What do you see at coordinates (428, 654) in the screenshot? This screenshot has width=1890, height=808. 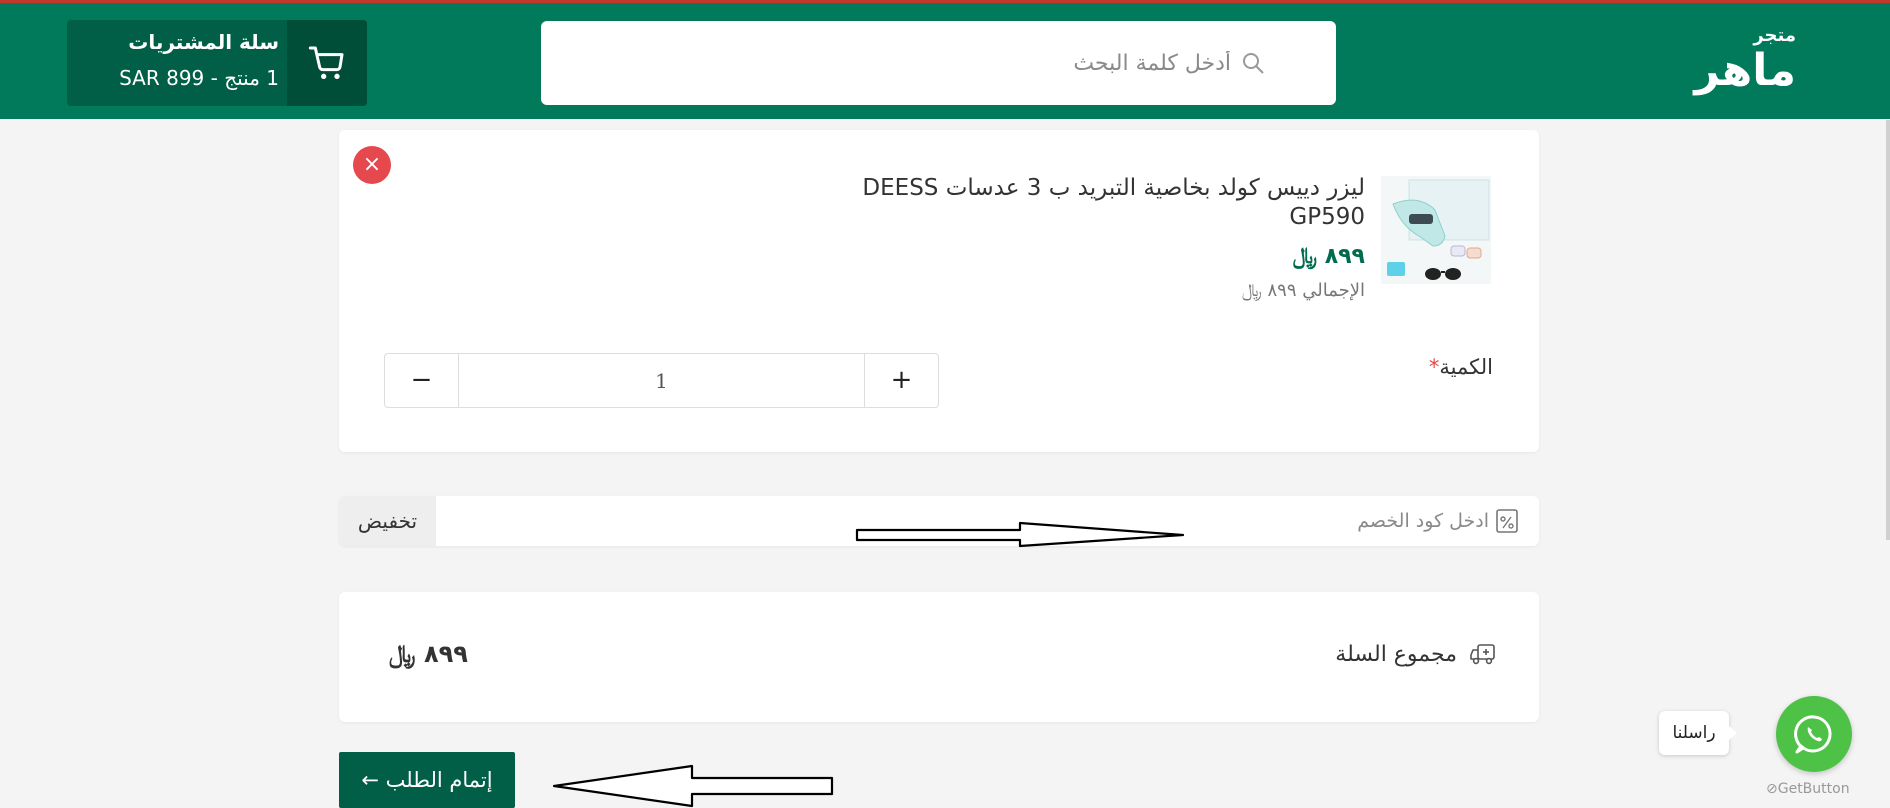 I see `cart-total-value: ٨٩٩ ﷼` at bounding box center [428, 654].